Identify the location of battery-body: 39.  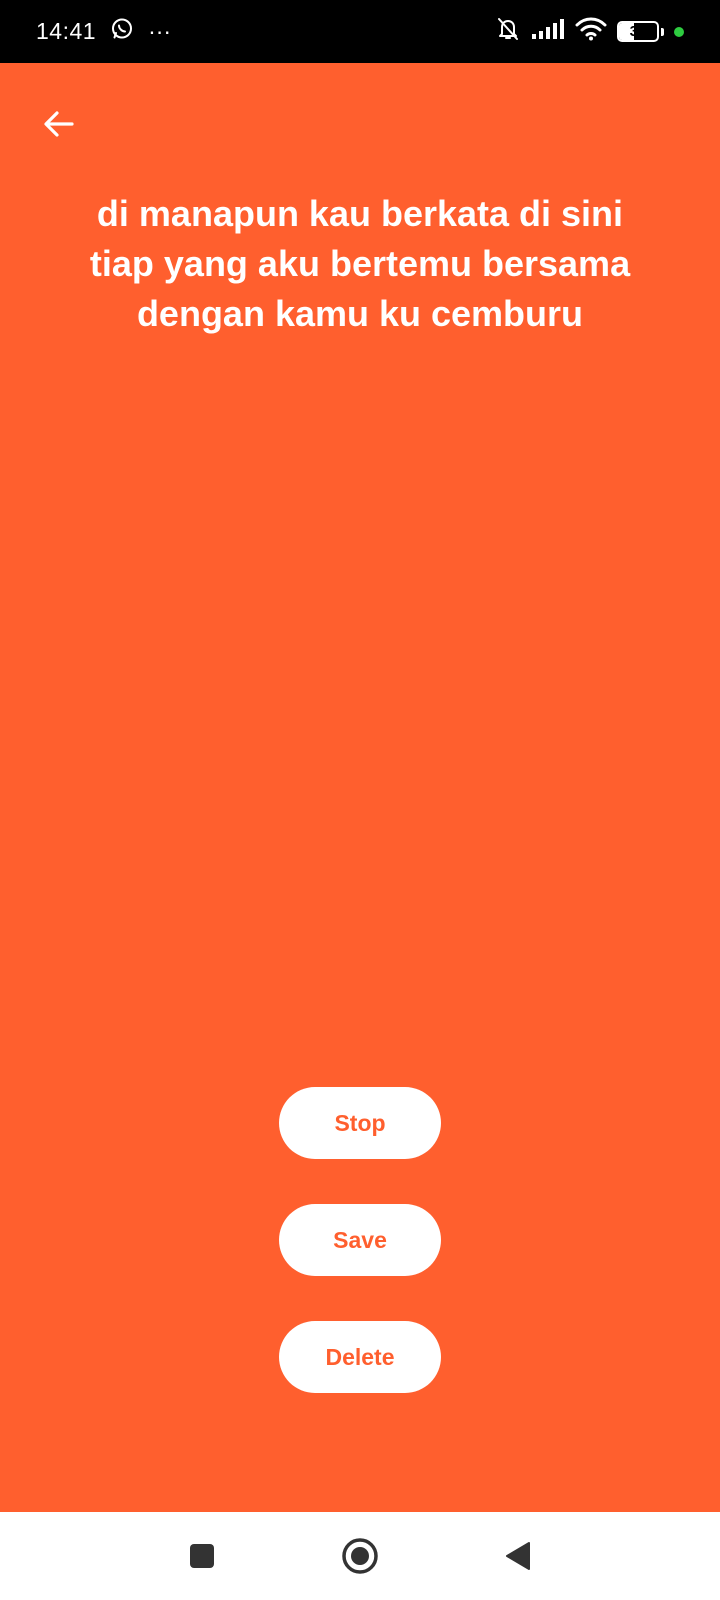
(638, 31).